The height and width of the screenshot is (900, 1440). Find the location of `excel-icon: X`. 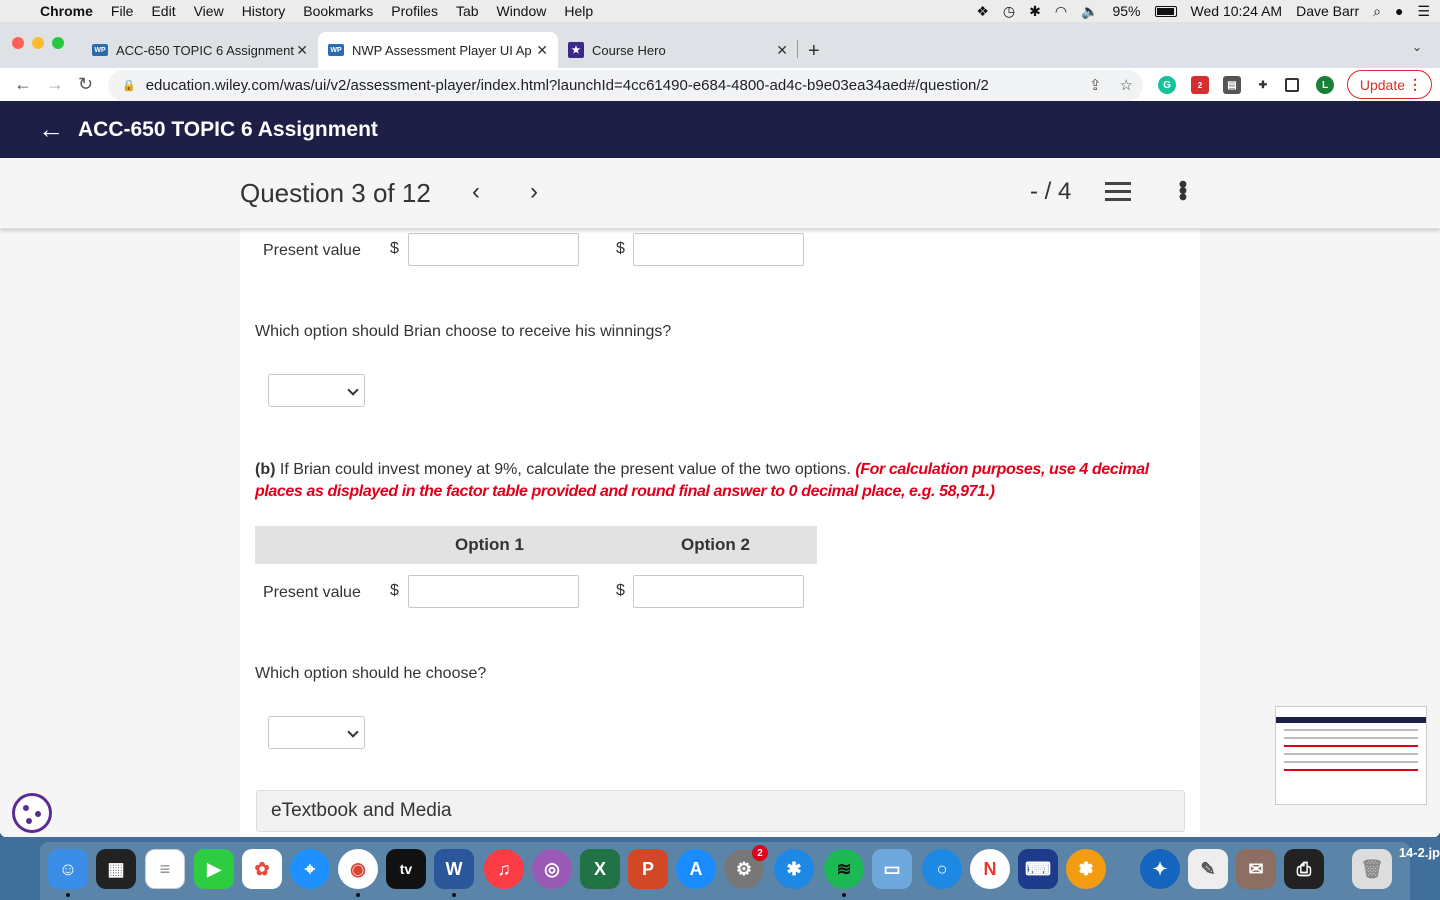

excel-icon: X is located at coordinates (600, 869).